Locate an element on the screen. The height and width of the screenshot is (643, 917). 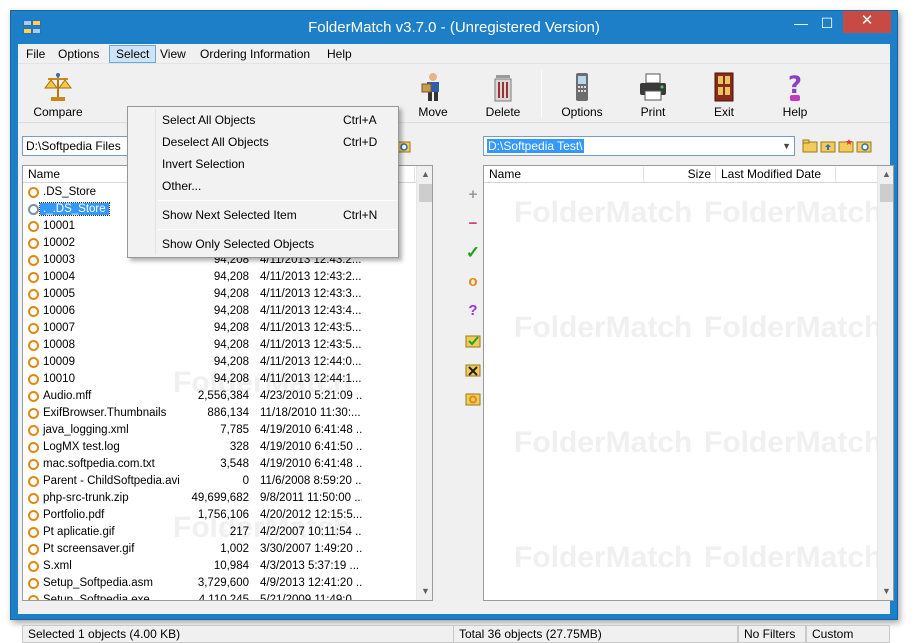
menu-select: Select is located at coordinates (133, 54).